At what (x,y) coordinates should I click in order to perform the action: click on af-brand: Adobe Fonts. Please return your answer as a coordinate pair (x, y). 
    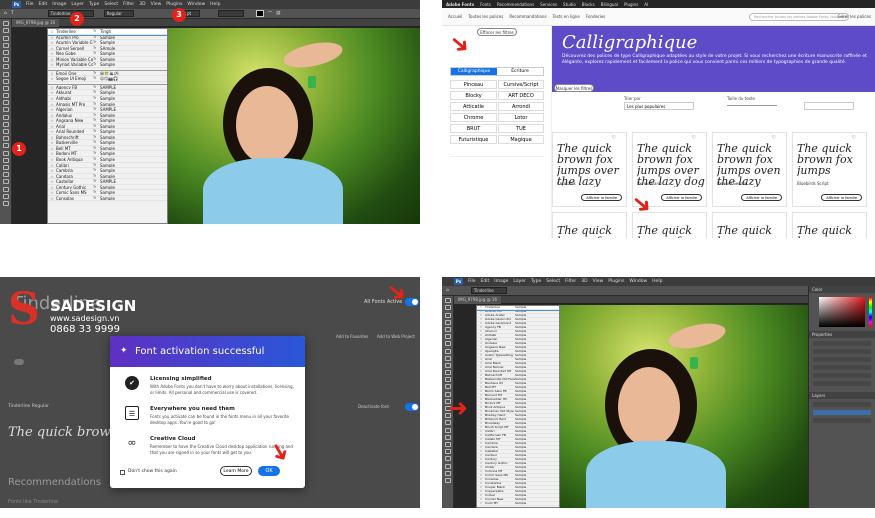
    Looking at the image, I should click on (460, 4).